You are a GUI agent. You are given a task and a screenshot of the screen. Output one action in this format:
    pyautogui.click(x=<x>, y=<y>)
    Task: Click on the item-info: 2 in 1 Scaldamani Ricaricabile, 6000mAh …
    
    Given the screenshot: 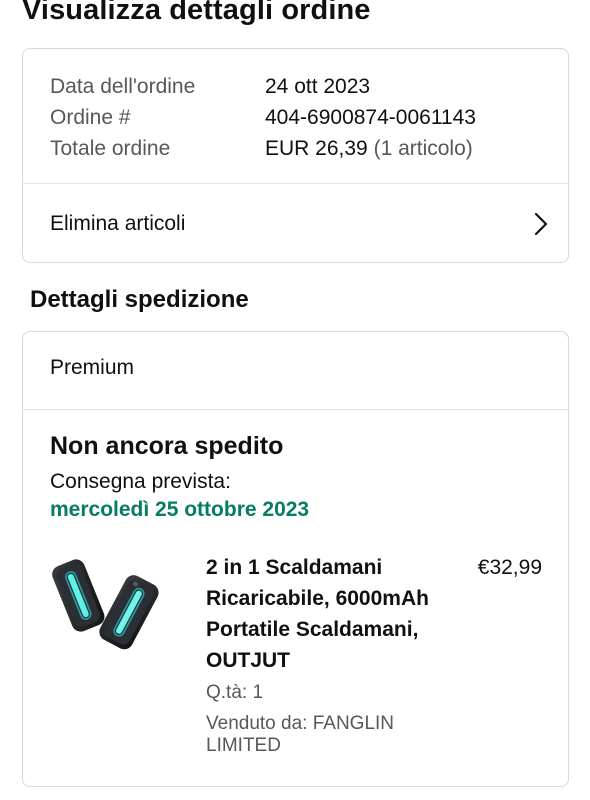 What is the action you would take?
    pyautogui.click(x=331, y=654)
    